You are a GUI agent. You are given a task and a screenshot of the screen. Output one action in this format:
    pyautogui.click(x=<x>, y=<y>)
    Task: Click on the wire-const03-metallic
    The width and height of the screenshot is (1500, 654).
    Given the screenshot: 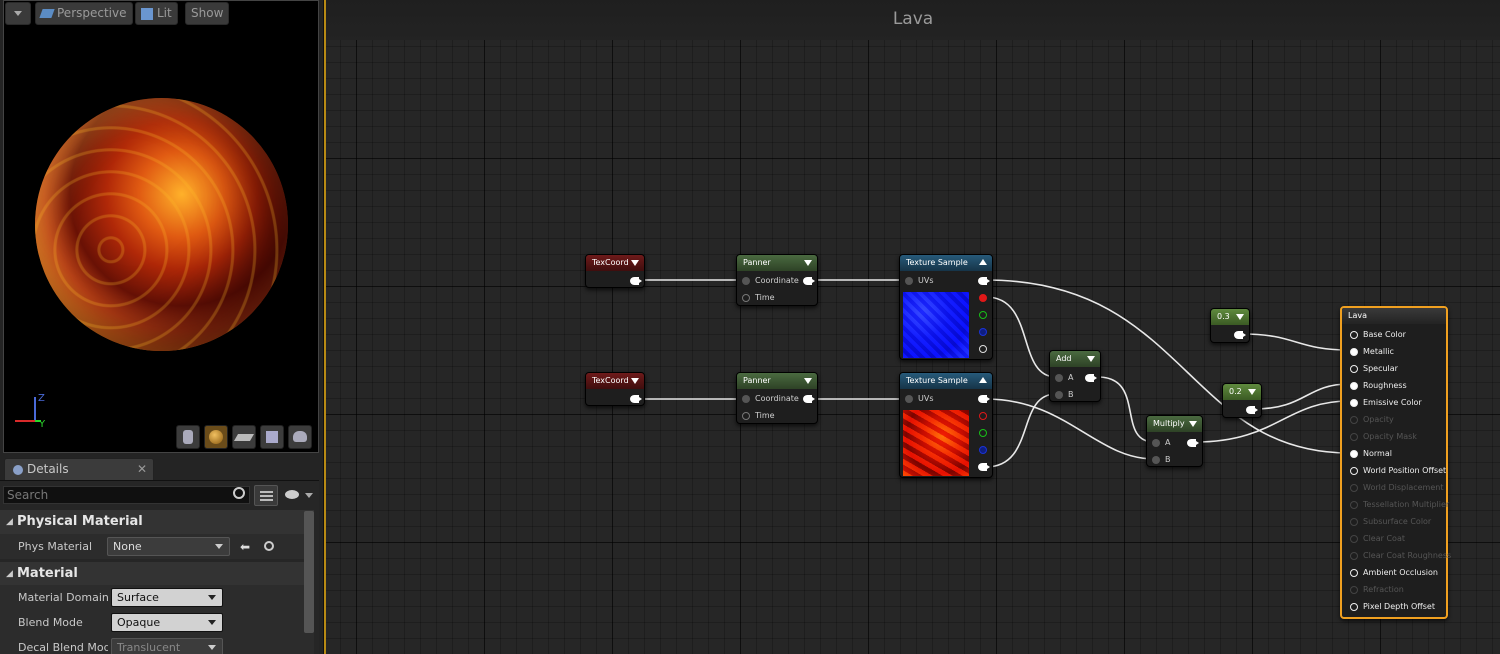 What is the action you would take?
    pyautogui.click(x=1296, y=342)
    